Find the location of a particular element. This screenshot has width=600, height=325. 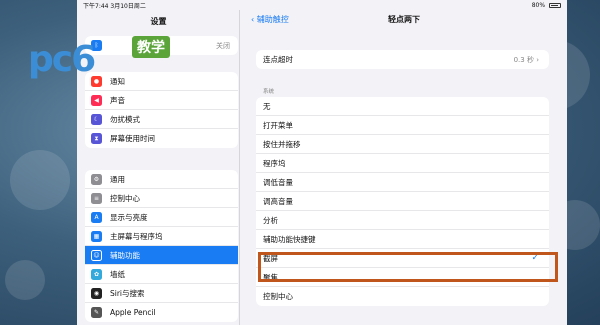

sidebar-item-do-not-disturb: ☾ 勿扰模式 is located at coordinates (161, 119).